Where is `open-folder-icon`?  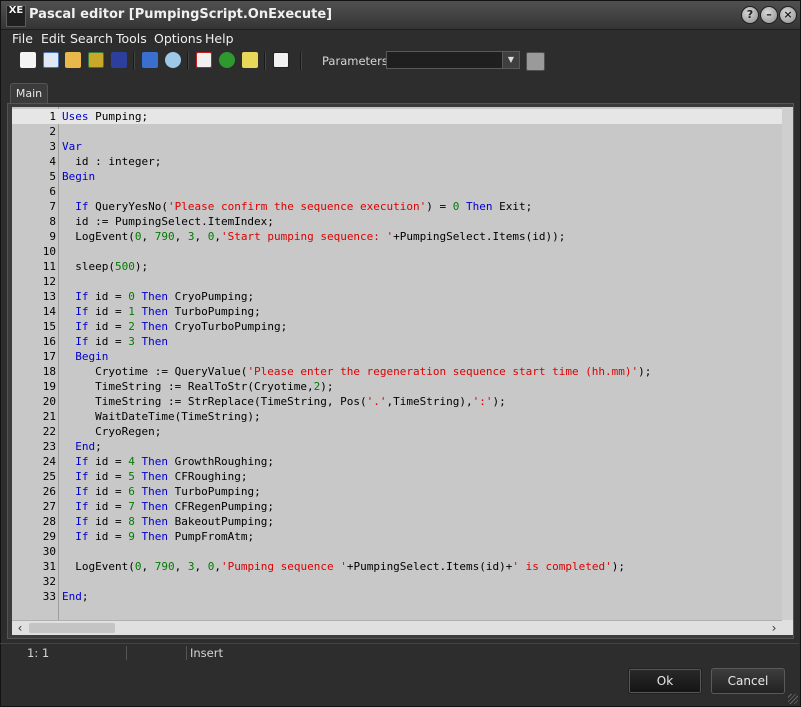
open-folder-icon is located at coordinates (73, 60).